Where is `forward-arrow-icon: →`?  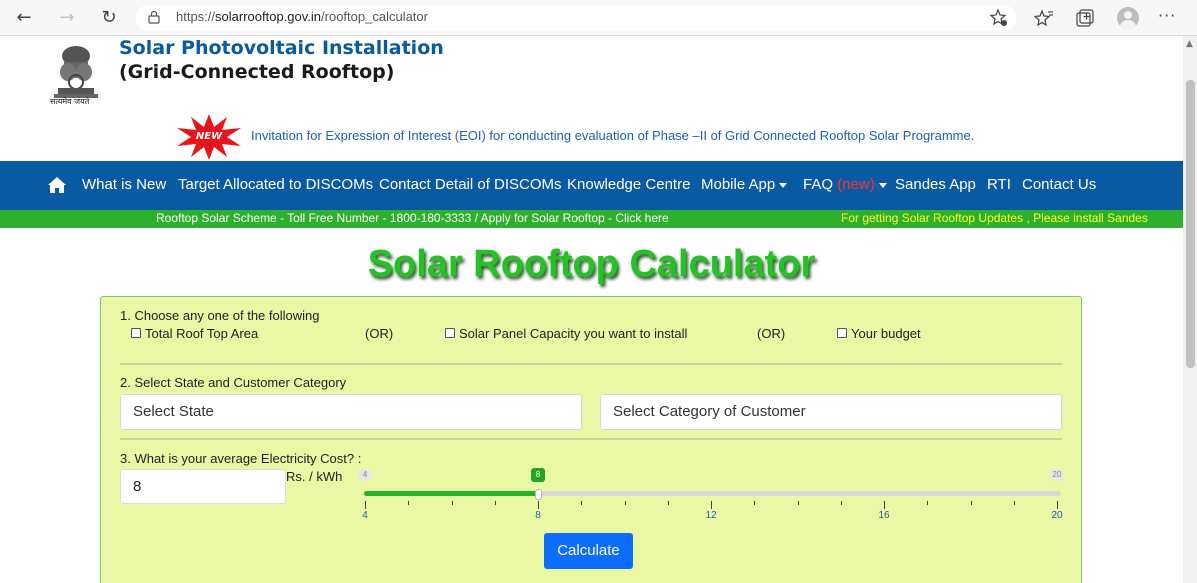 forward-arrow-icon: → is located at coordinates (67, 18).